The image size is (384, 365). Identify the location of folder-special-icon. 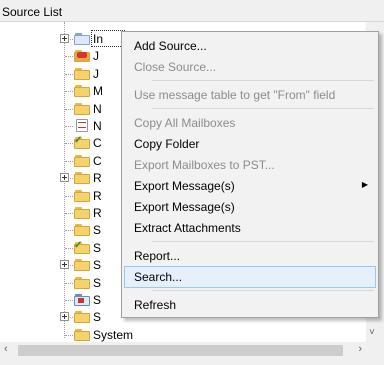
(82, 56).